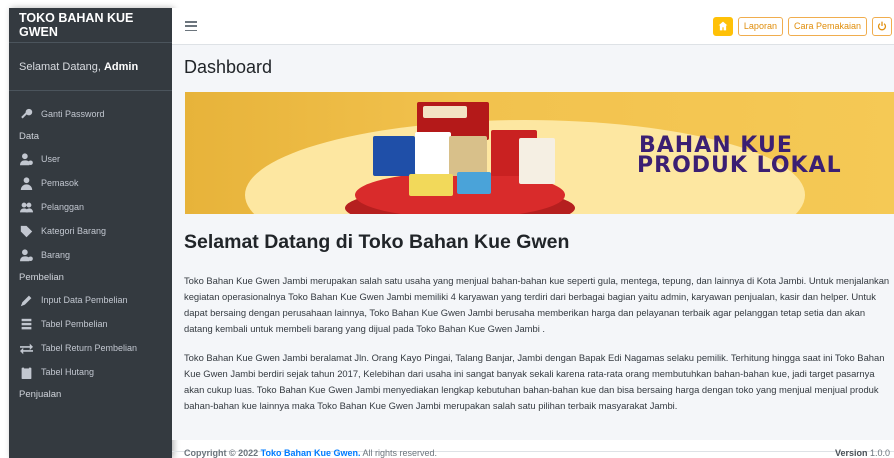 This screenshot has width=894, height=458. I want to click on version-text: Version 1.0.0, so click(862, 453).